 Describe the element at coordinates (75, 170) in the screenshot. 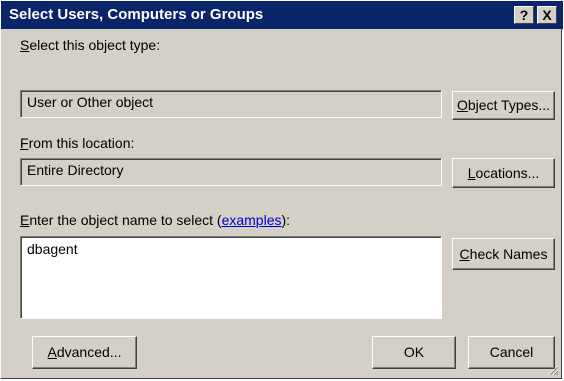

I see `location-value: Entire Directory` at that location.